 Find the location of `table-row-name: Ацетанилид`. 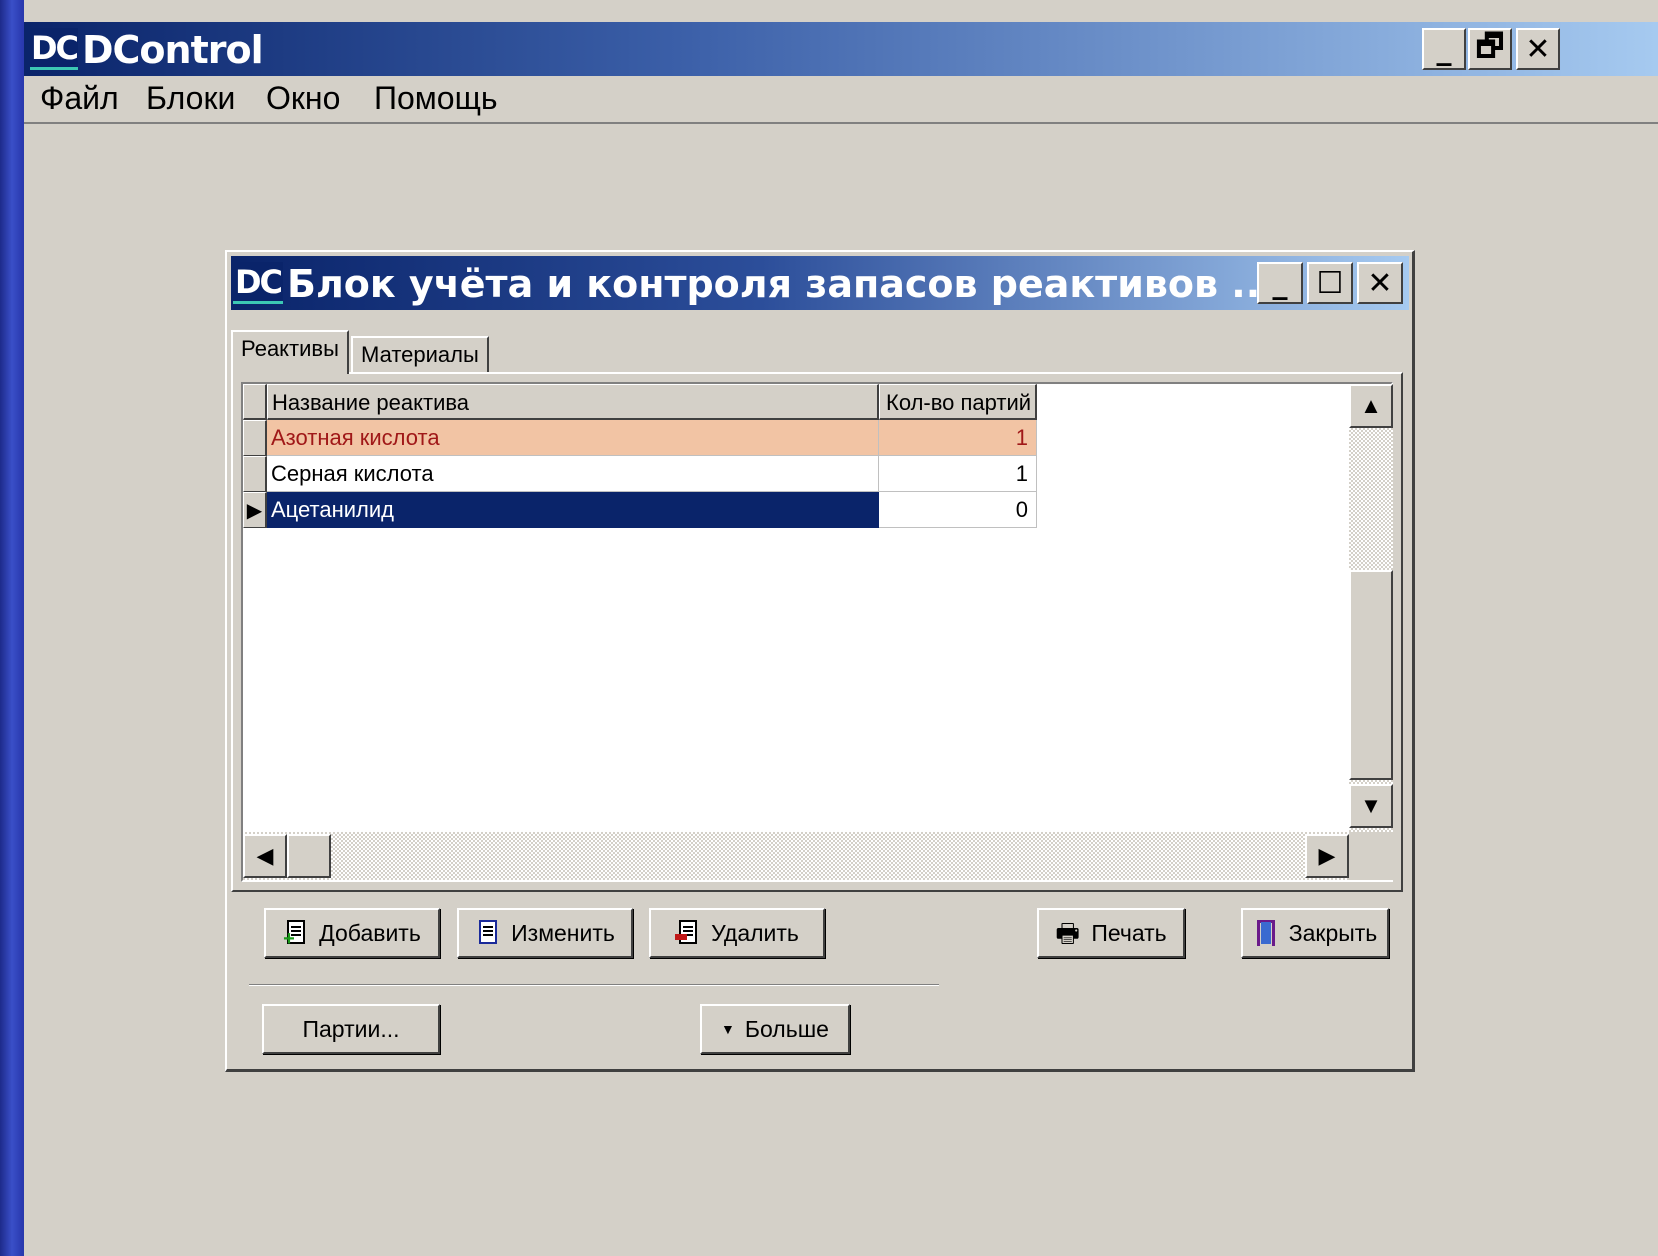

table-row-name: Ацетанилид is located at coordinates (573, 510).